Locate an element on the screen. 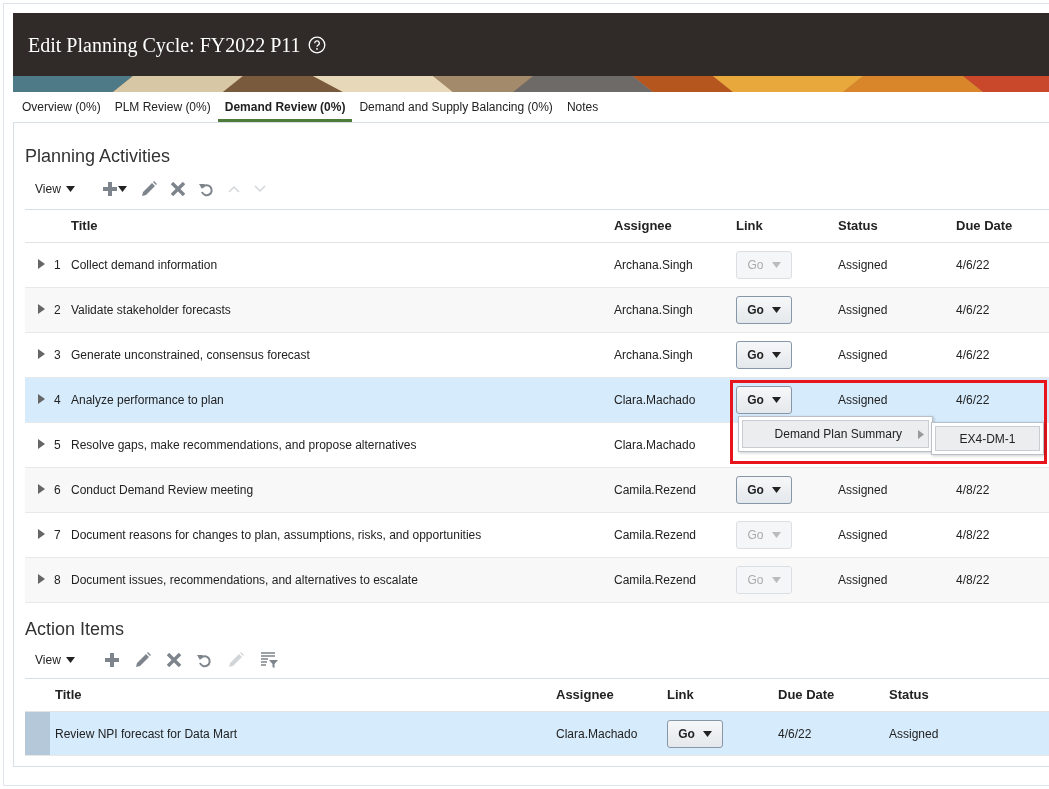 The width and height of the screenshot is (1049, 789). tab: Overview (0%) is located at coordinates (61, 107).